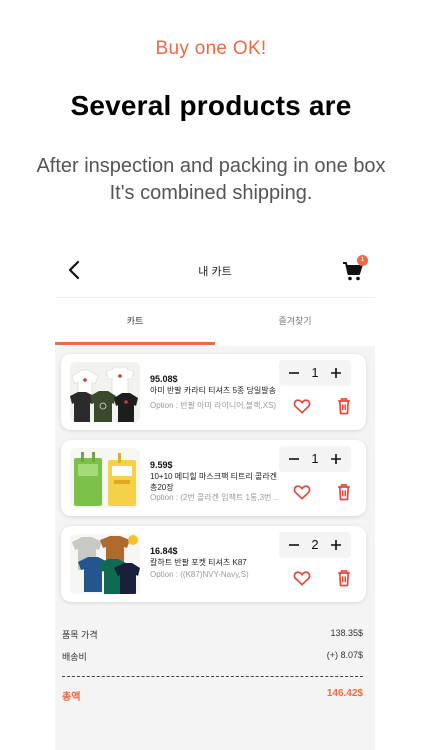 Image resolution: width=422 pixels, height=750 pixels. Describe the element at coordinates (80, 635) in the screenshot. I see `item-price-label: 품목 가격` at that location.